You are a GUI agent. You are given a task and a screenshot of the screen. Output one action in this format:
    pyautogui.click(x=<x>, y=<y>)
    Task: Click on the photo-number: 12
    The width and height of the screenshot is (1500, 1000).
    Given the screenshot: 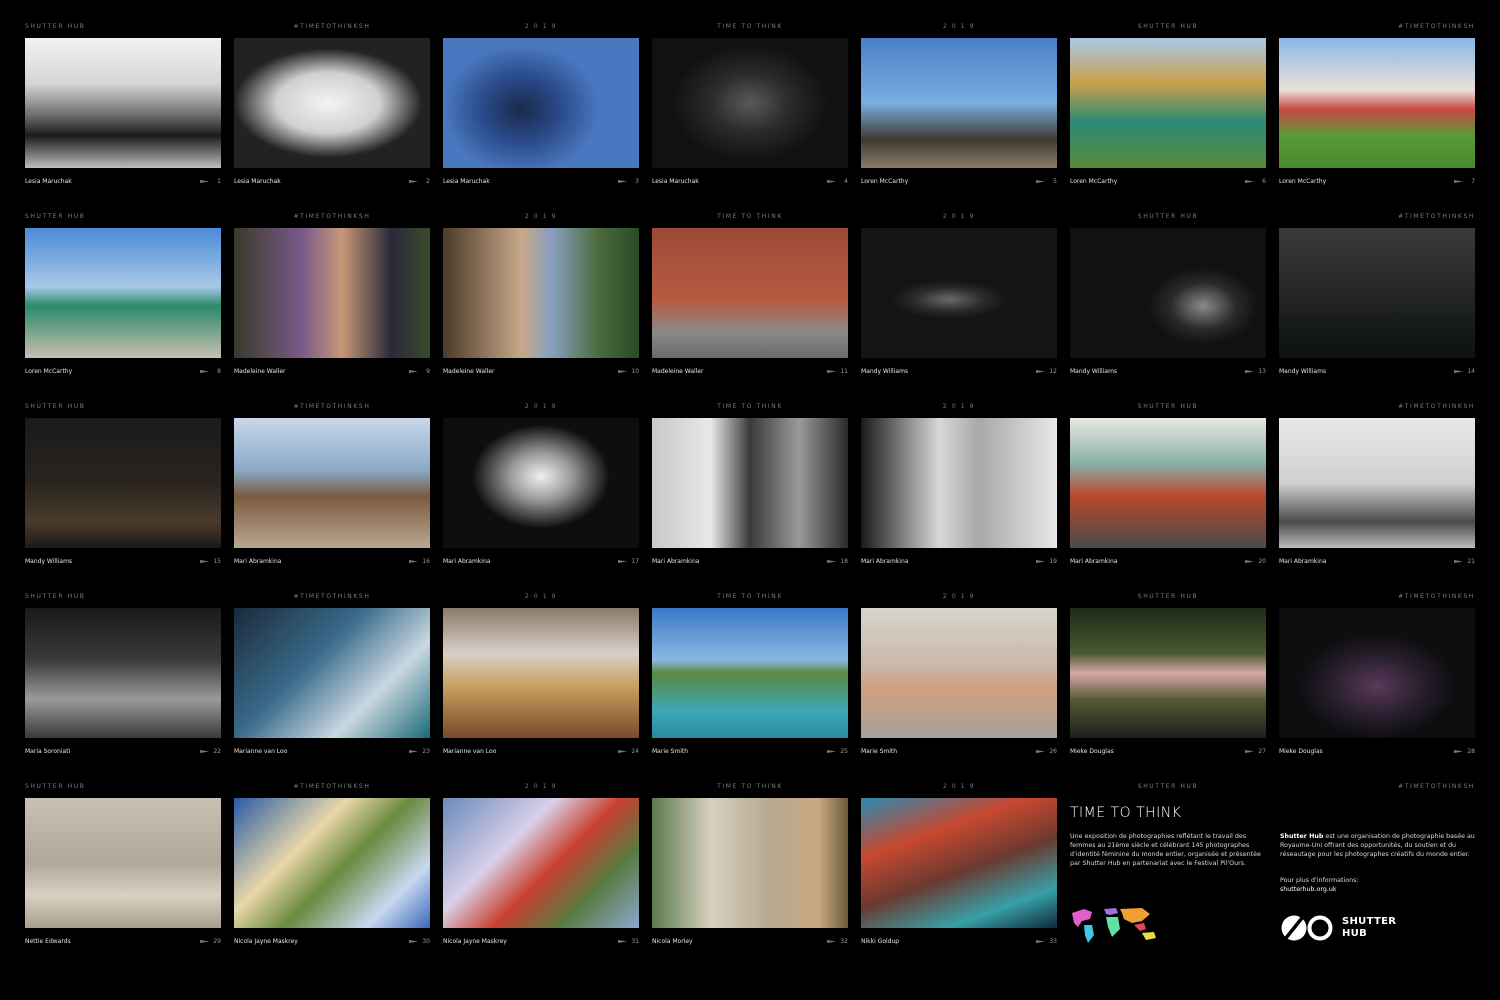 What is the action you would take?
    pyautogui.click(x=1053, y=371)
    